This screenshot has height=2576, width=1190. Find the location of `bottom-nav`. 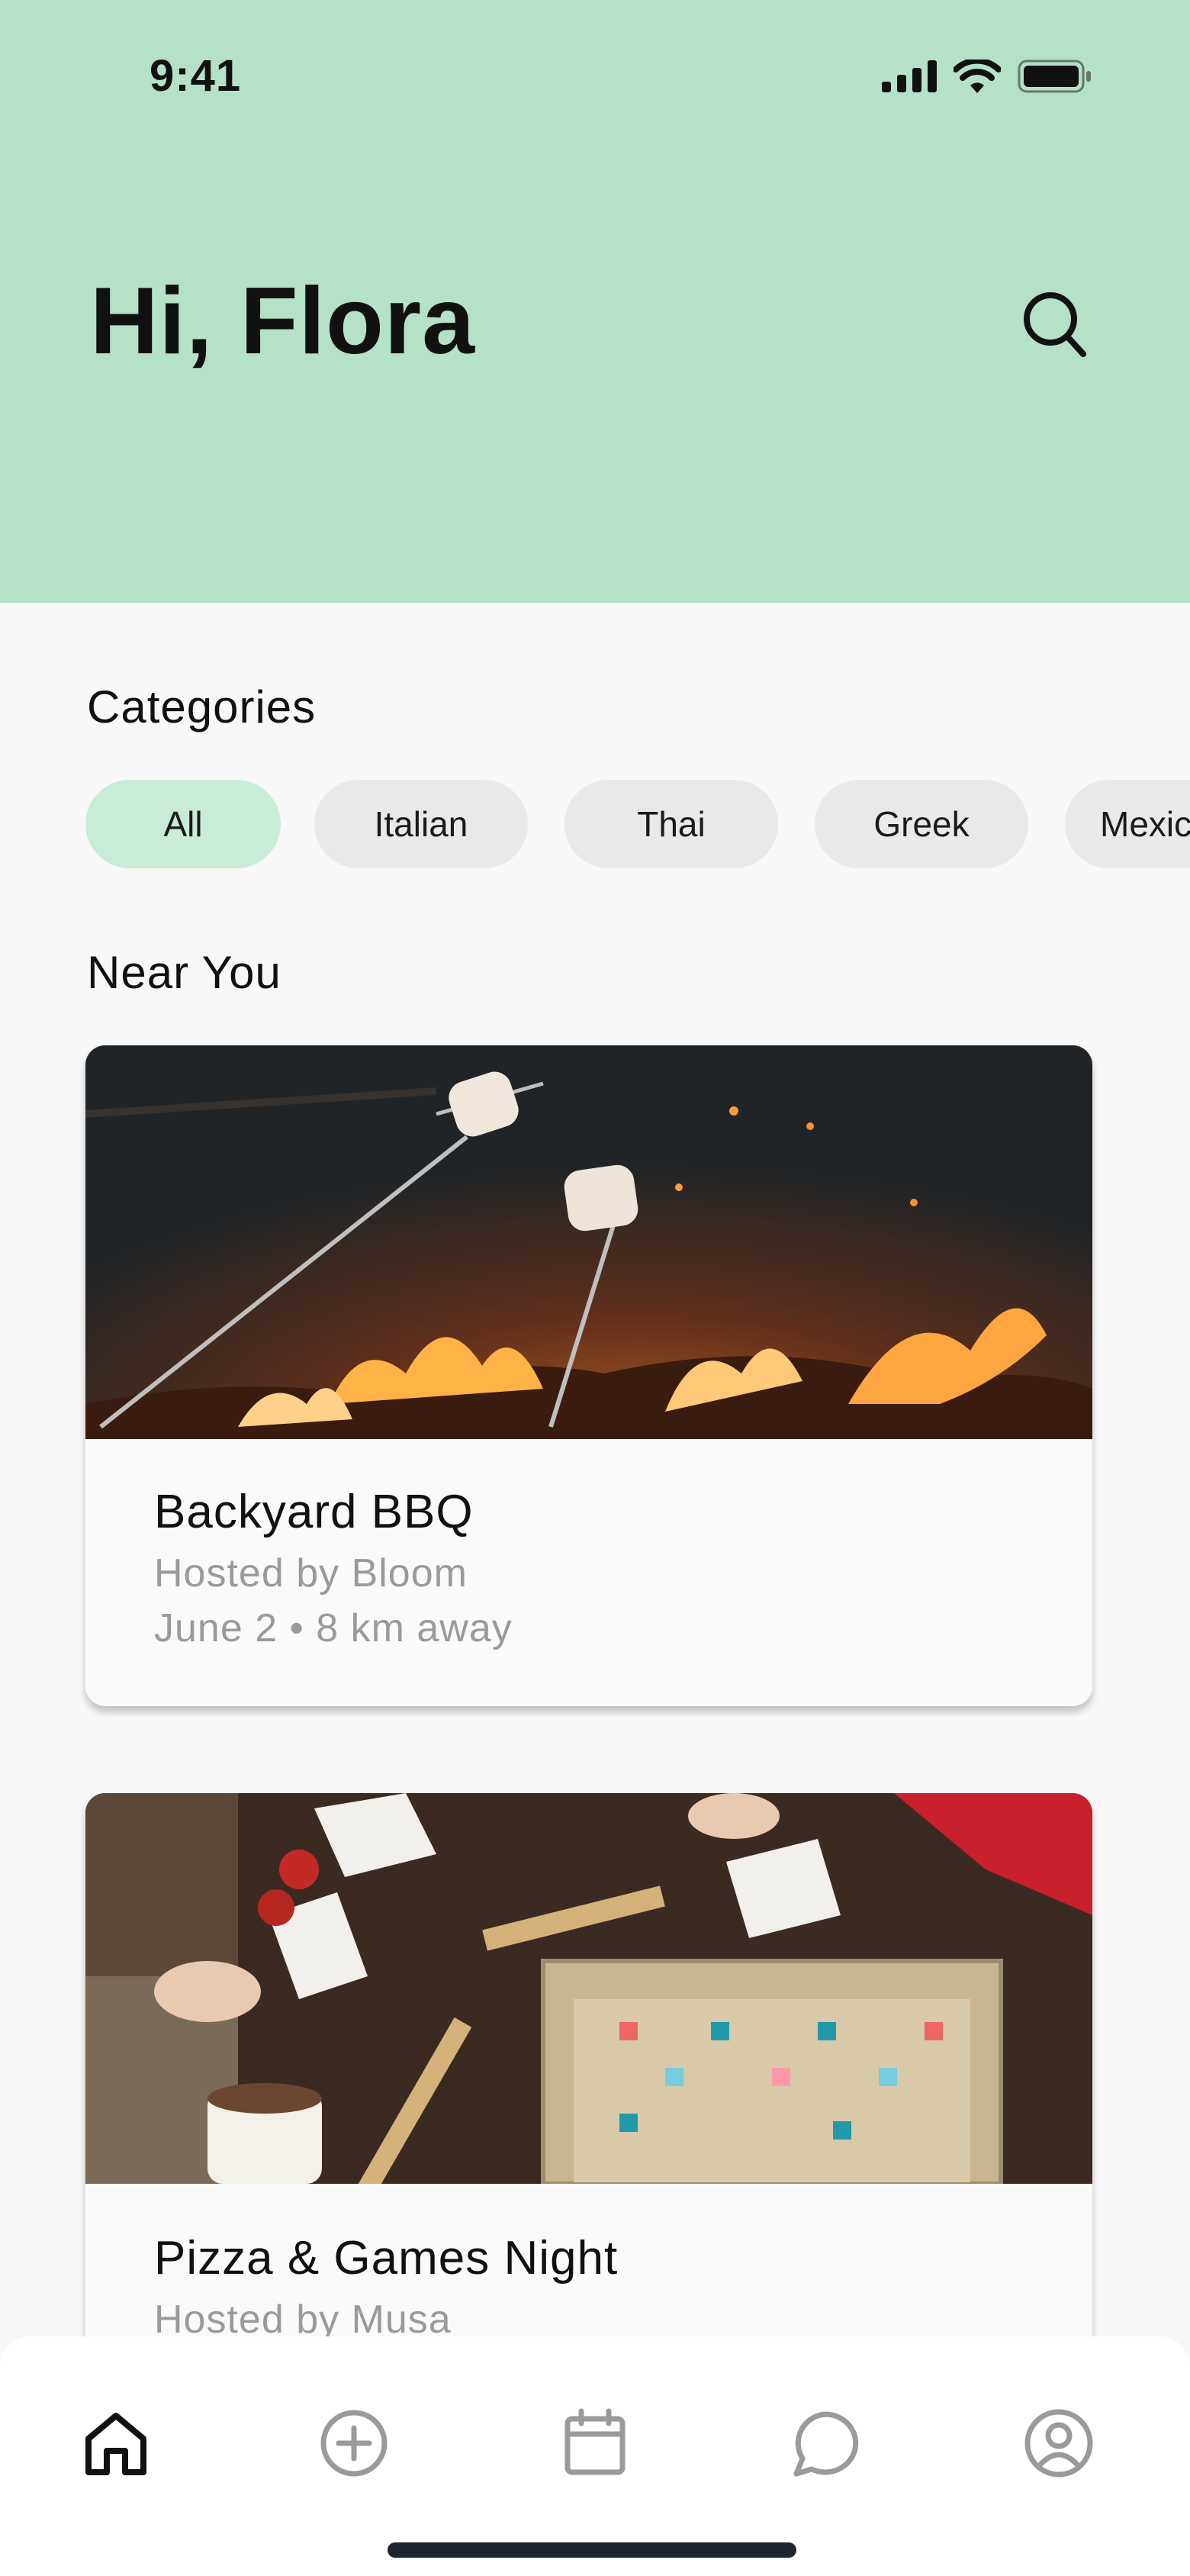

bottom-nav is located at coordinates (595, 2456).